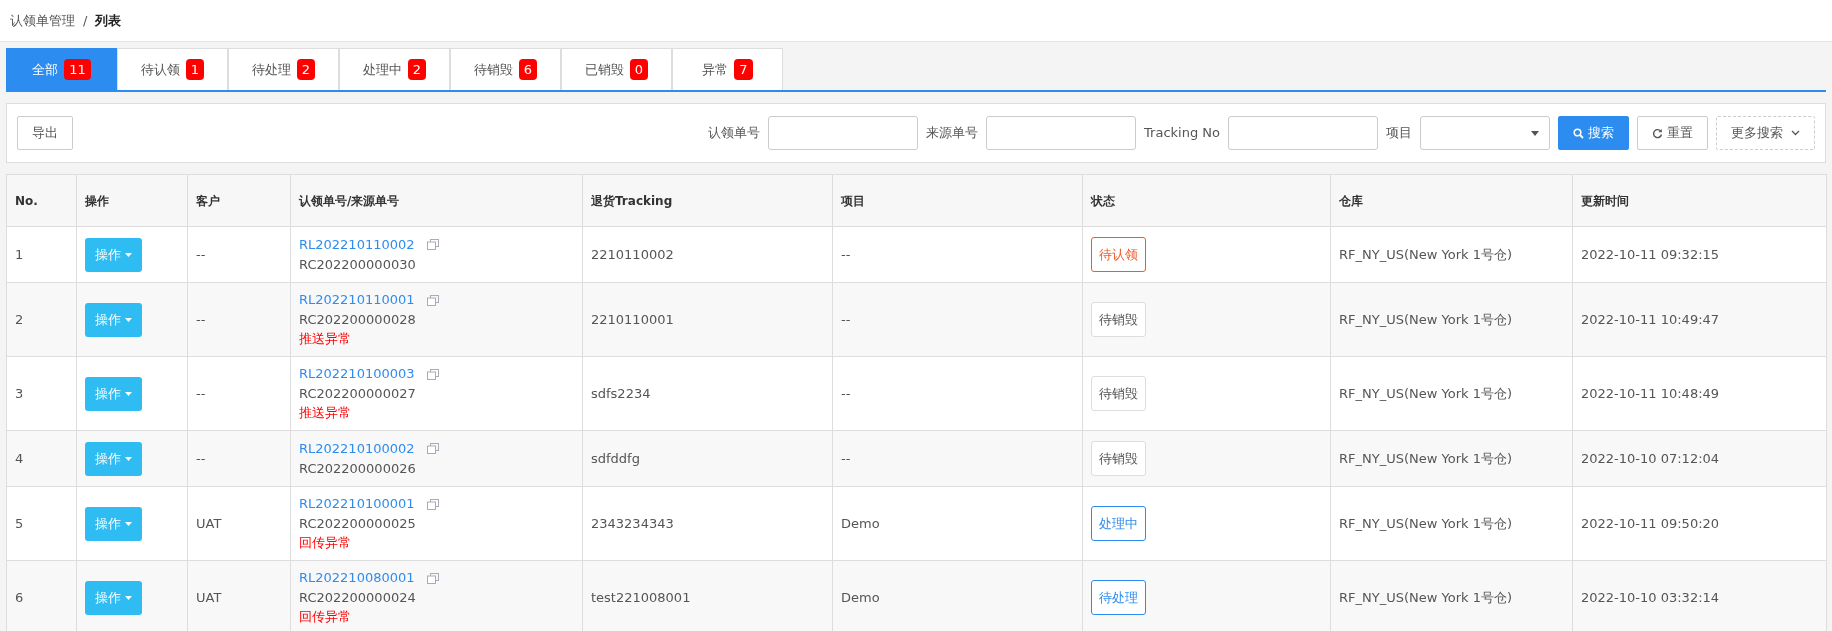 This screenshot has height=631, width=1832. Describe the element at coordinates (358, 523) in the screenshot. I see `source-number: RC202200000025` at that location.